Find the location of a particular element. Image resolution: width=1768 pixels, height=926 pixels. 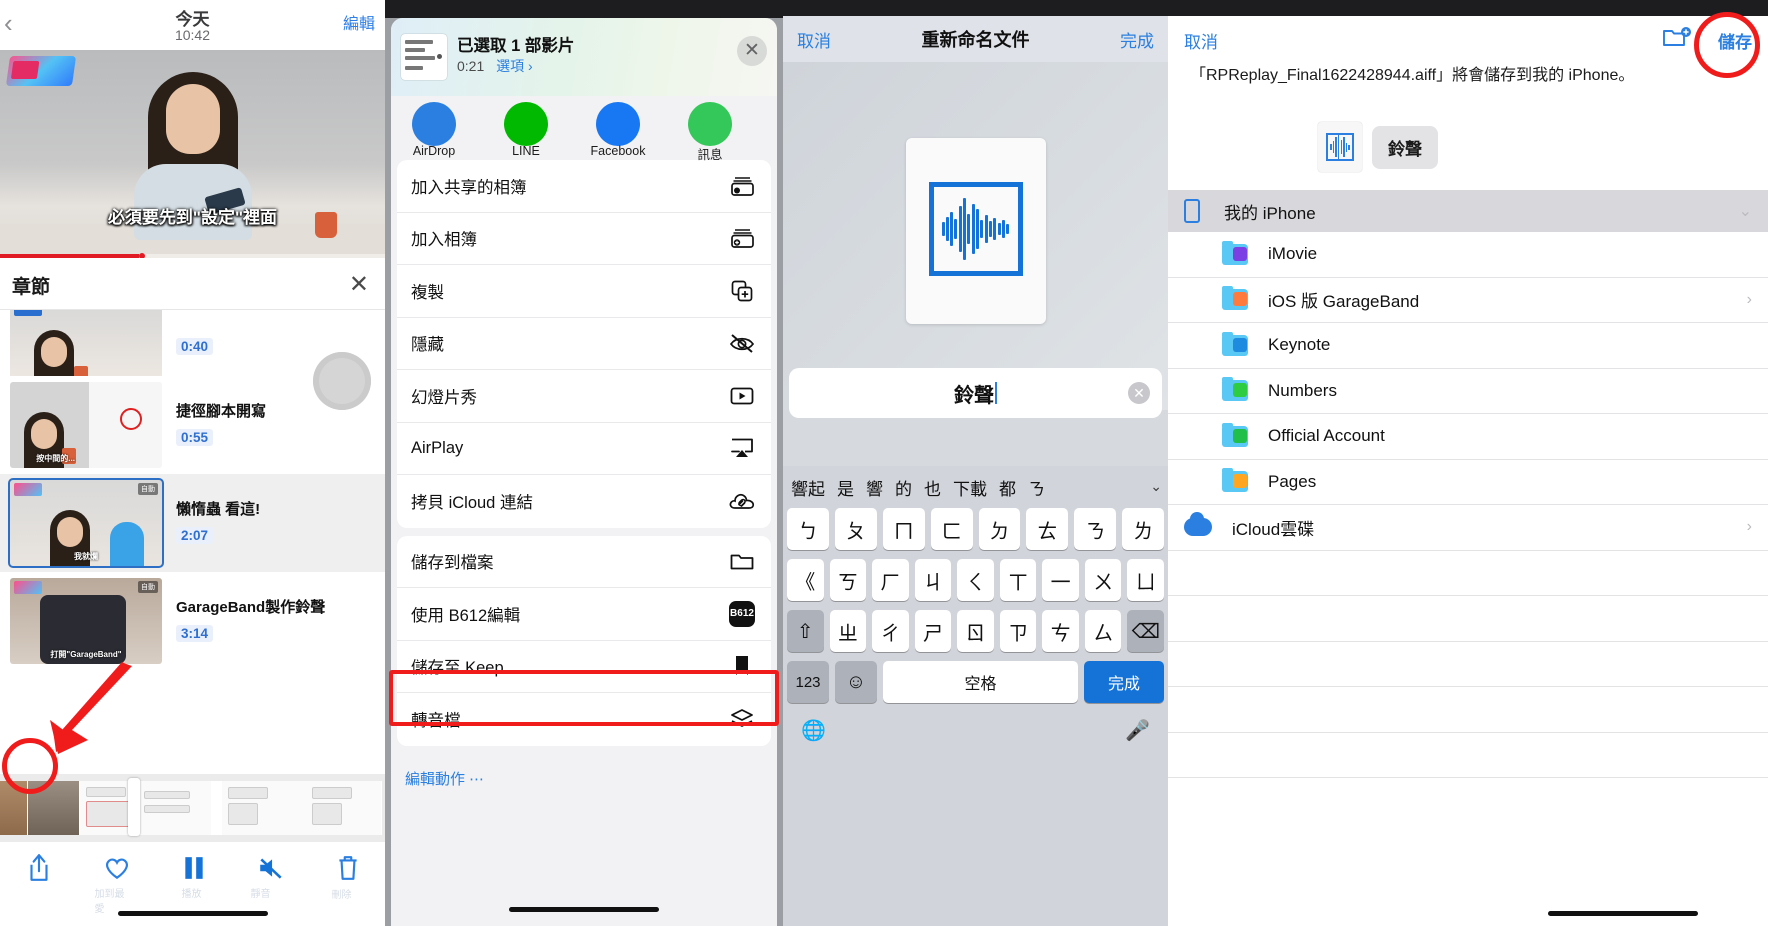

key: ㄏ is located at coordinates (890, 580).